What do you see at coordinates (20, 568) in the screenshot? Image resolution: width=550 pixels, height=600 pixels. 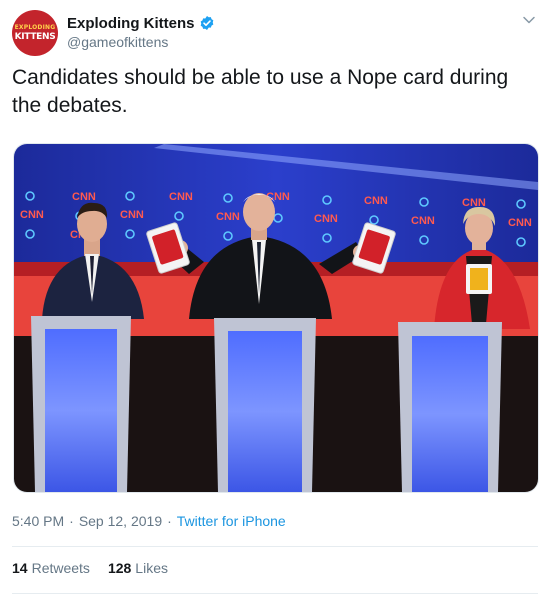 I see `retweets-count: 14` at bounding box center [20, 568].